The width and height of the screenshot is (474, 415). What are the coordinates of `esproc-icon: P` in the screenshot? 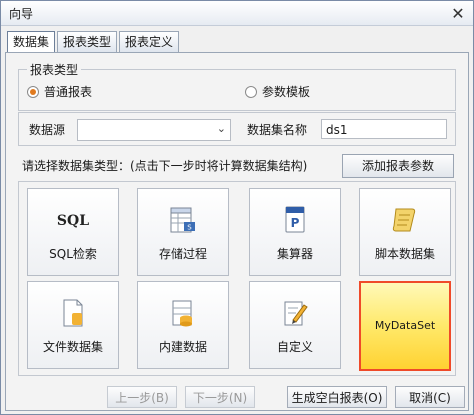 It's located at (295, 220).